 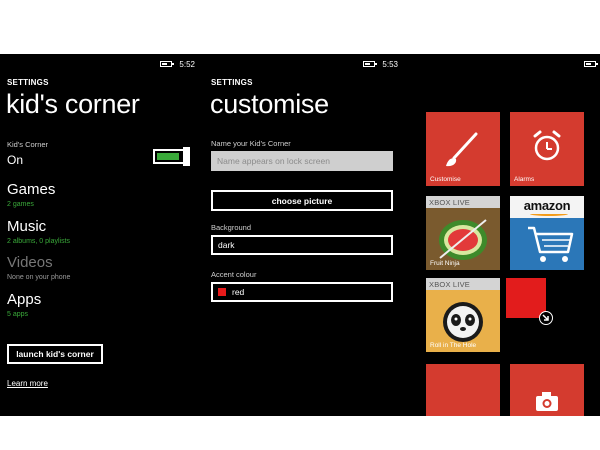 What do you see at coordinates (453, 345) in the screenshot?
I see `roll-in-the-hole-label: Roll in The Hole` at bounding box center [453, 345].